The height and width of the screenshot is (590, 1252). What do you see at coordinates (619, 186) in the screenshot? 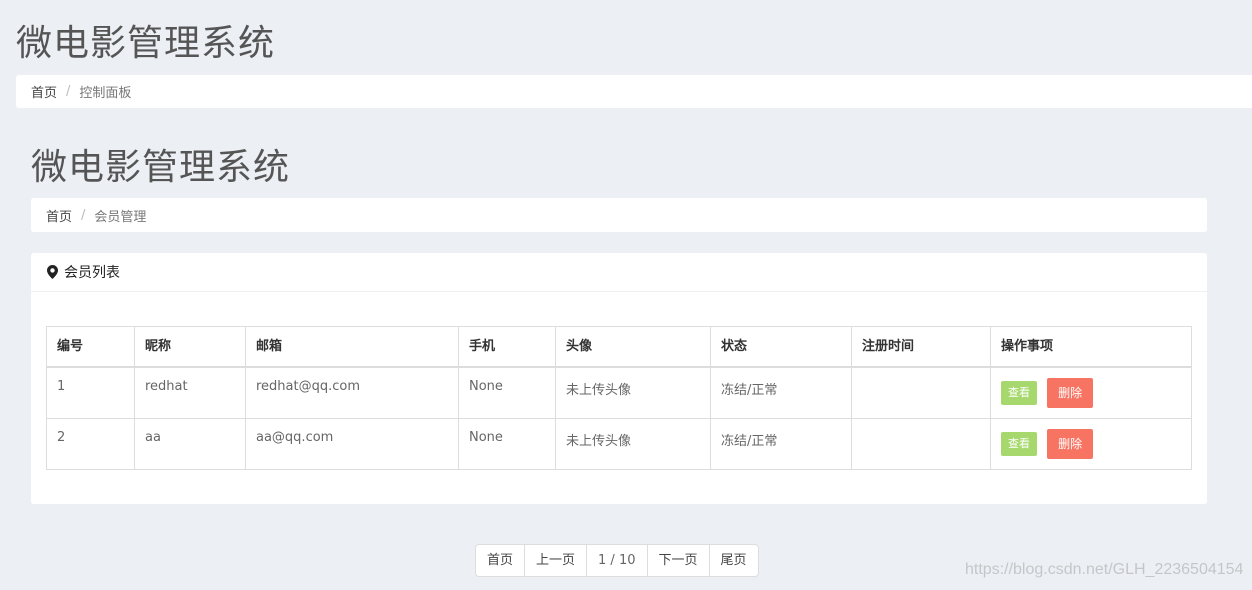
I see `content-header: 微电影管理系统 首页 / 会员管理` at bounding box center [619, 186].